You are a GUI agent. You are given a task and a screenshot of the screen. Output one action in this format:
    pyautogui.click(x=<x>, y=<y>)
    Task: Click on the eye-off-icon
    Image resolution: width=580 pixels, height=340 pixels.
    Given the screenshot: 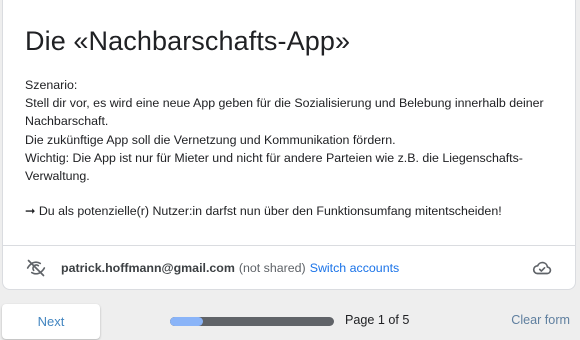 What is the action you would take?
    pyautogui.click(x=36, y=268)
    